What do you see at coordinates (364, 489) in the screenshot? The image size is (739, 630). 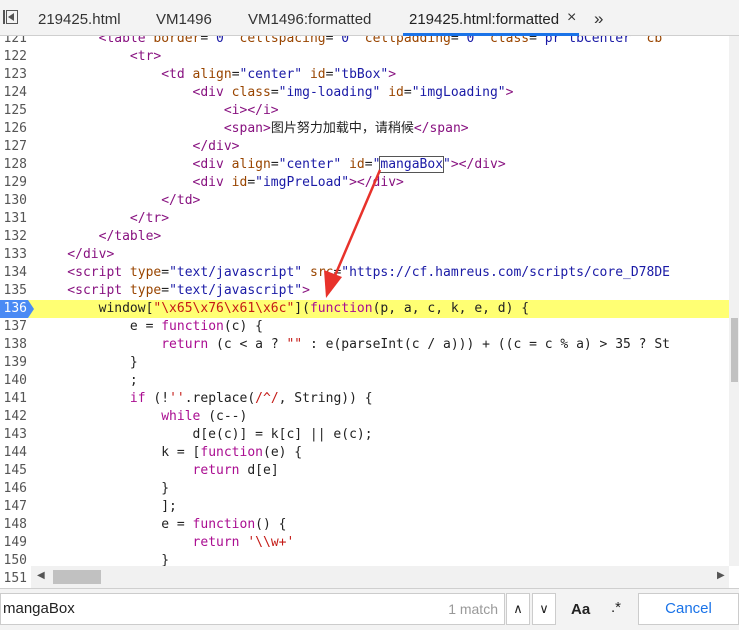 I see `code-line: 146 }` at bounding box center [364, 489].